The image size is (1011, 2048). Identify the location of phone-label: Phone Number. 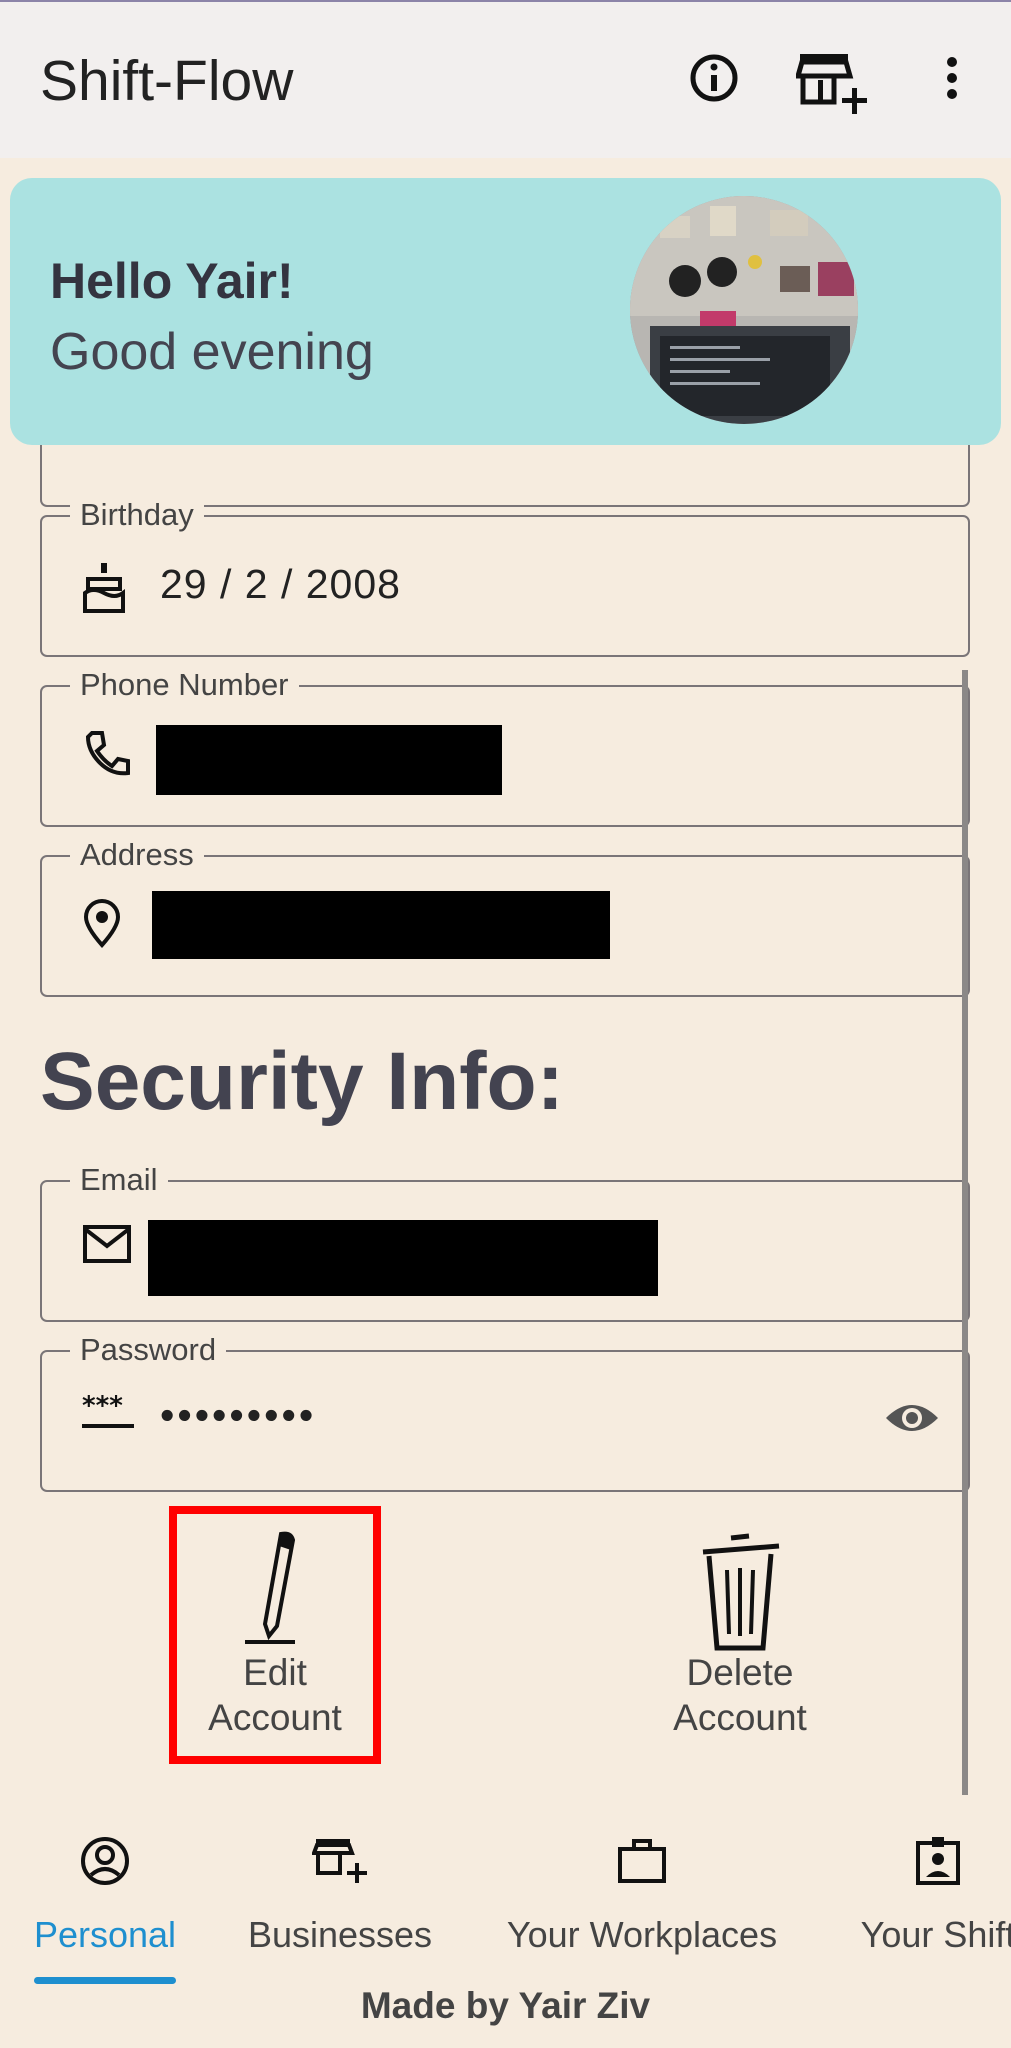
(184, 685).